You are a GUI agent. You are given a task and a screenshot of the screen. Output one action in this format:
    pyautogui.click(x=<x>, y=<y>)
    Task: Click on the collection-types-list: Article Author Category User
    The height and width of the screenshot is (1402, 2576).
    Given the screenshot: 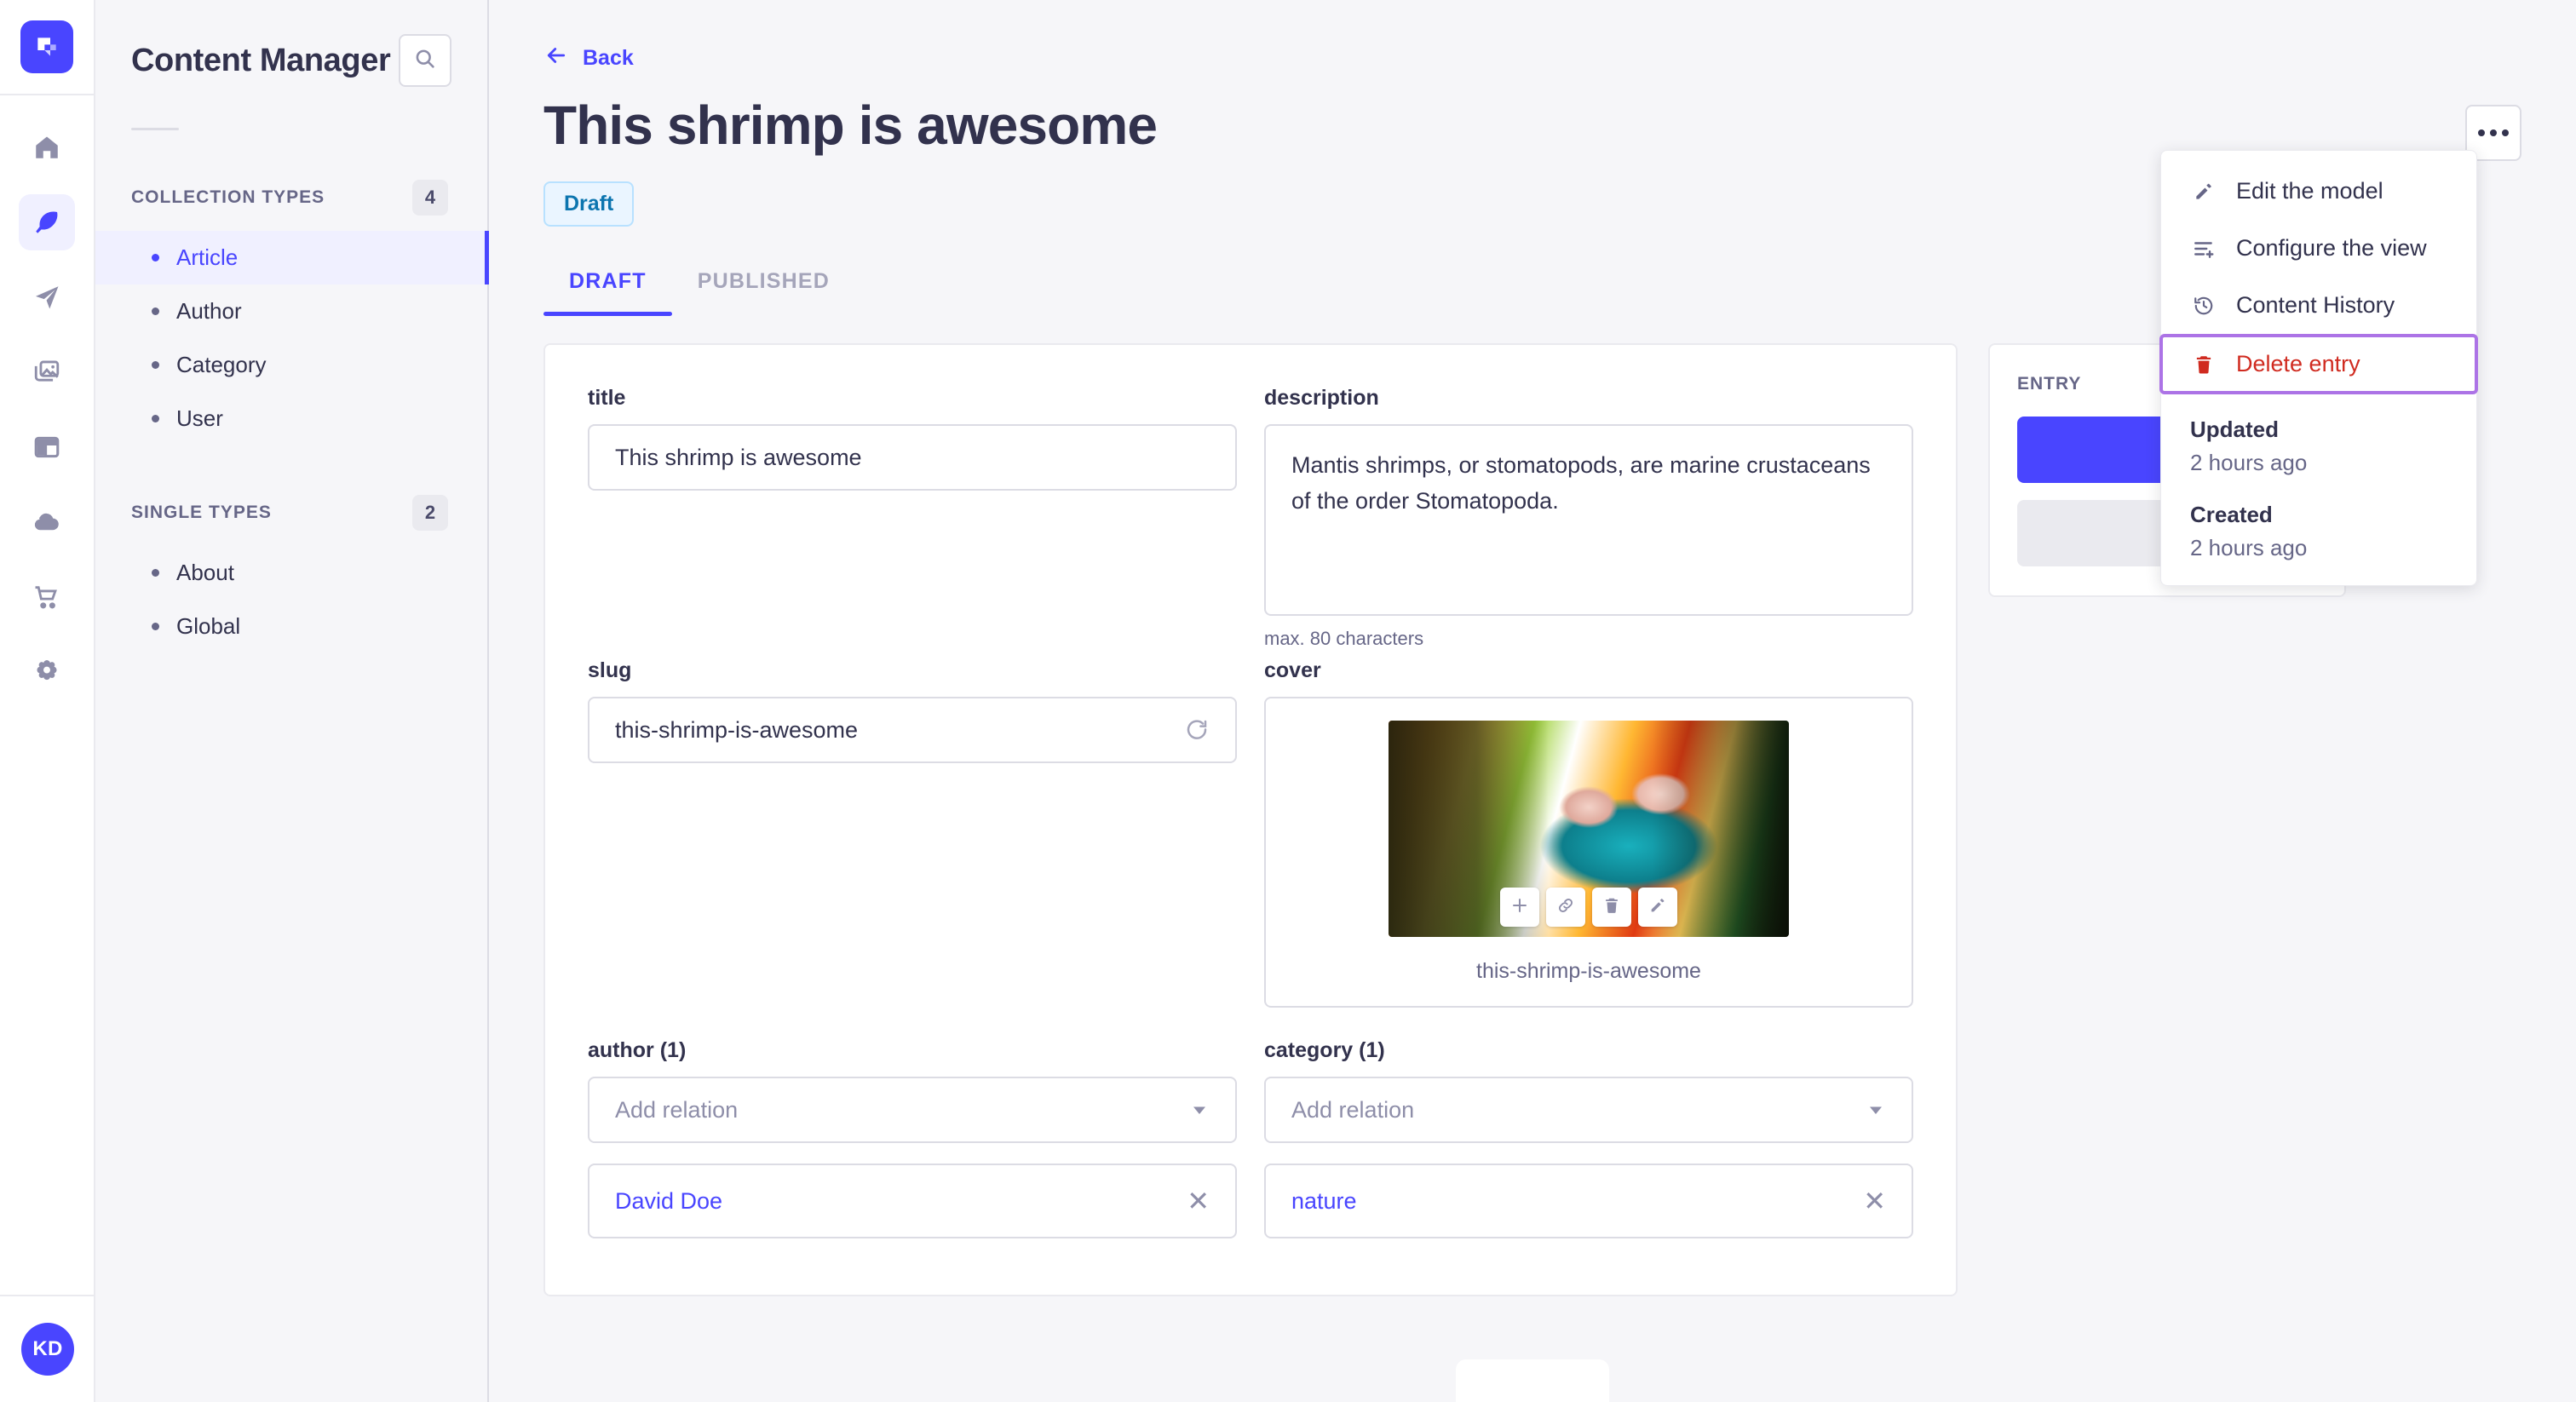 What is the action you would take?
    pyautogui.click(x=292, y=338)
    